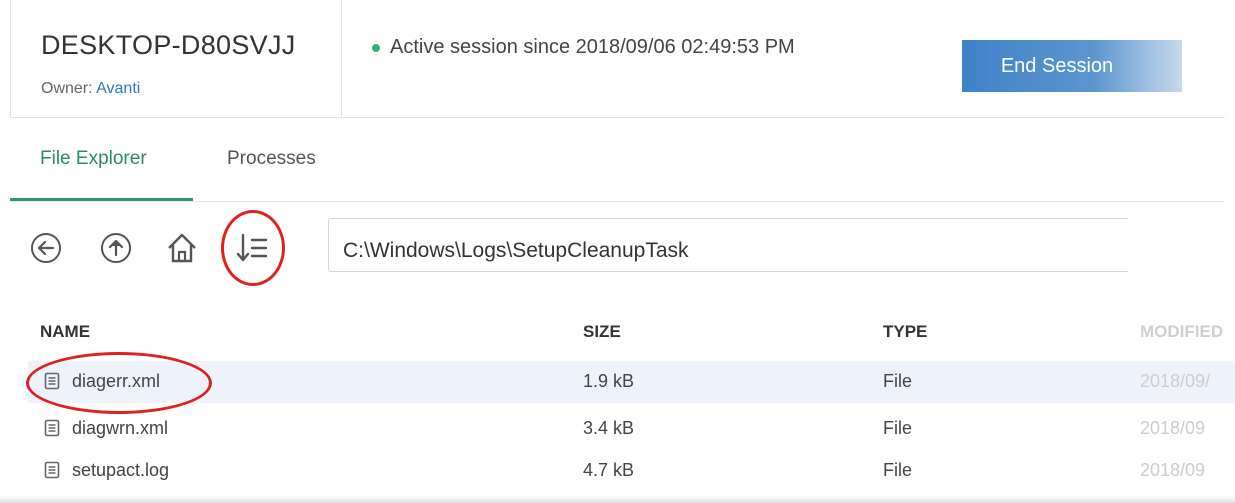  Describe the element at coordinates (1181, 332) in the screenshot. I see `column-header-modified: MODIFIED` at that location.